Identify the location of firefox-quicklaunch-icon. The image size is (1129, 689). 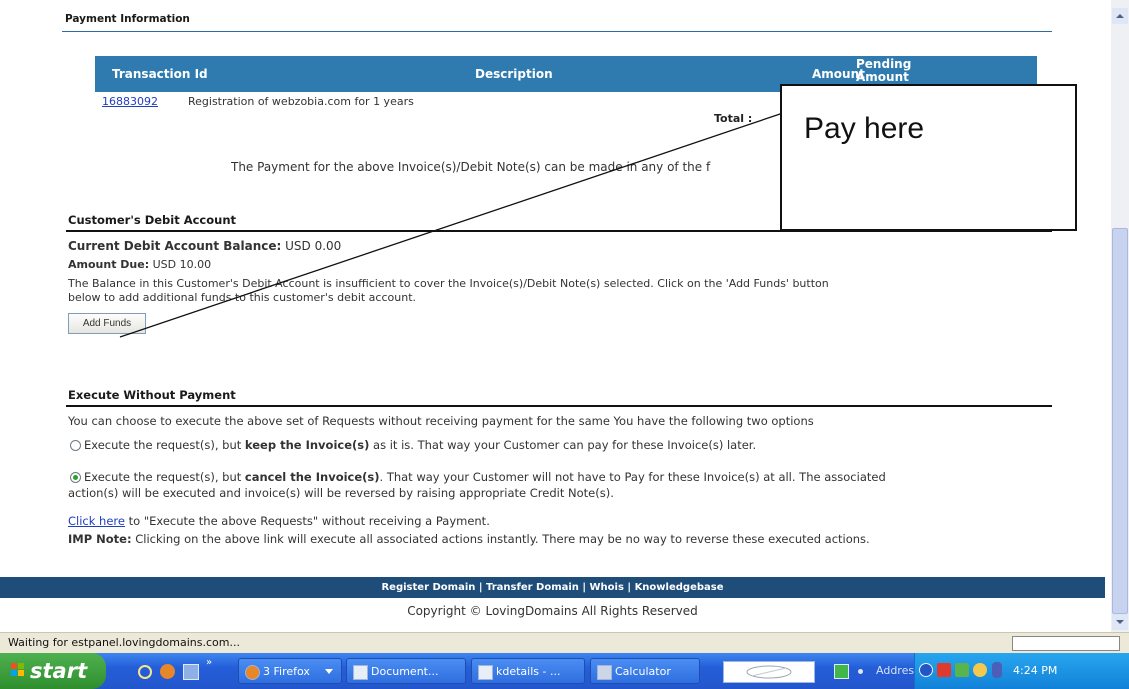
(167, 671).